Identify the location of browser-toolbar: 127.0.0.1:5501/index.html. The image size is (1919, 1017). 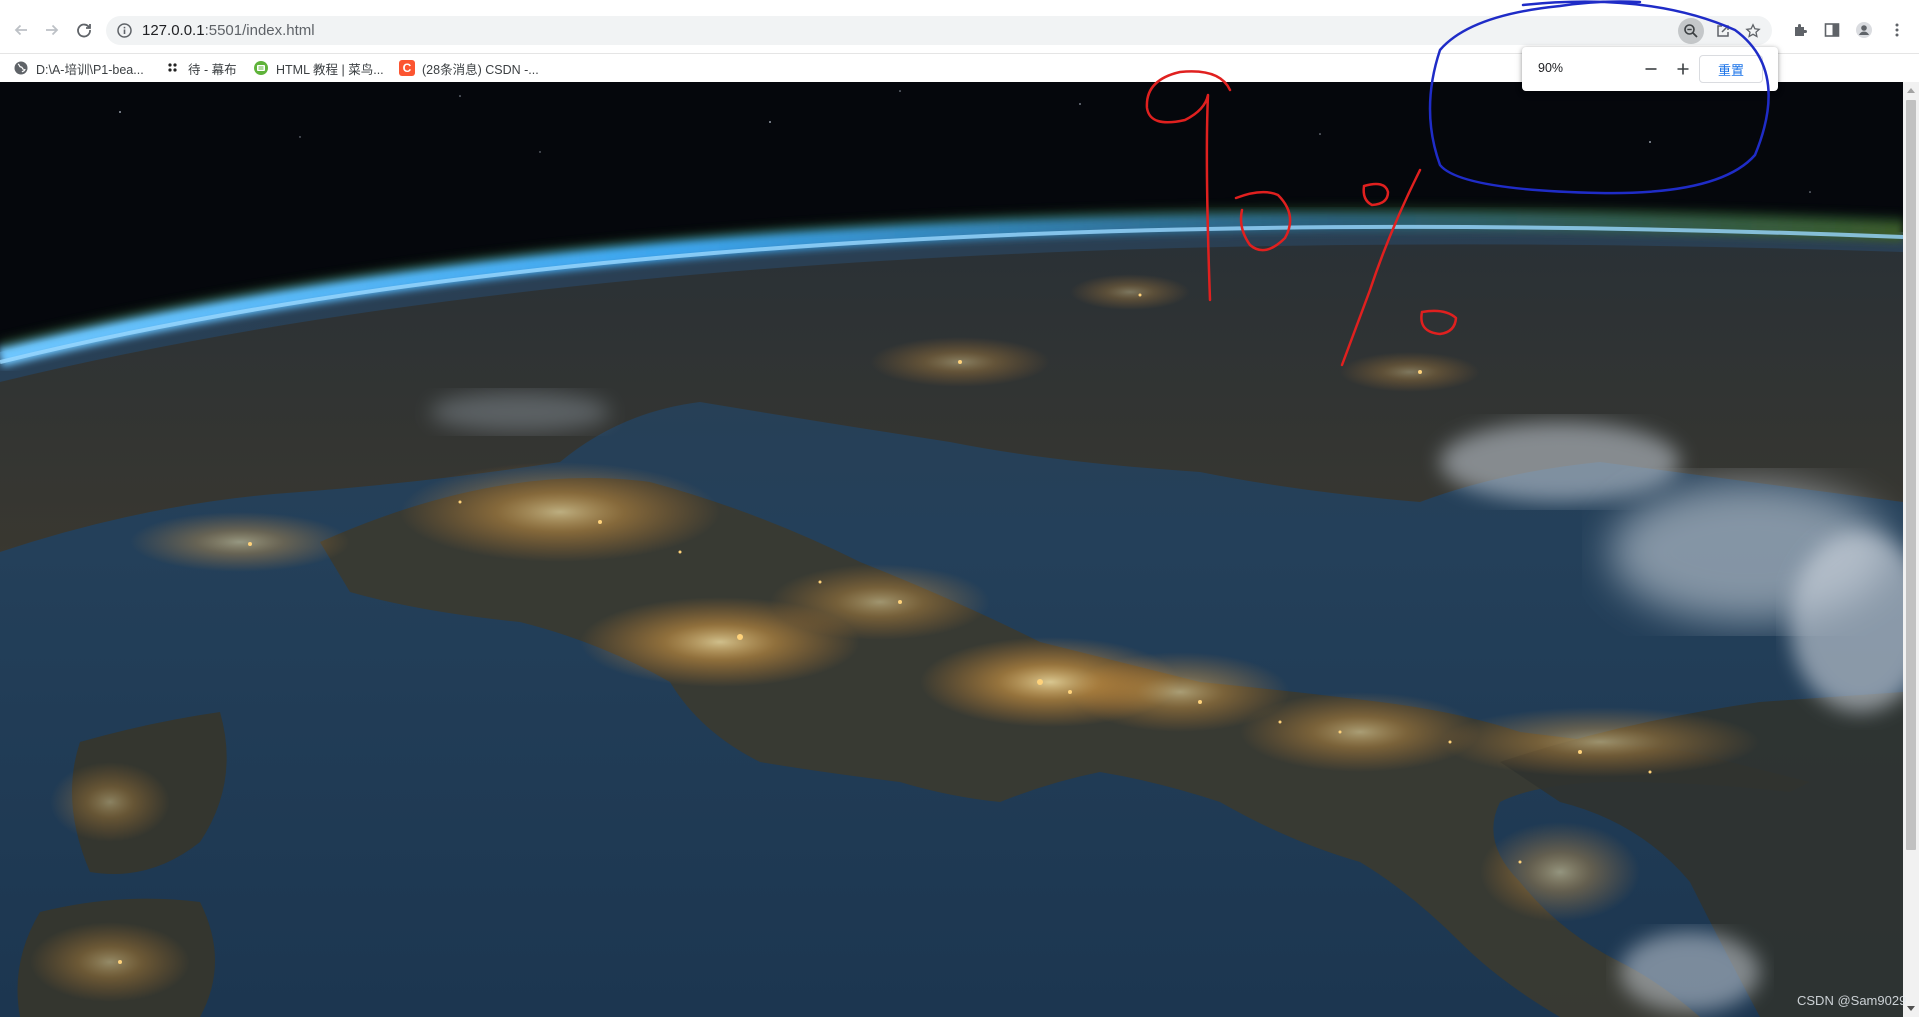
(959, 27).